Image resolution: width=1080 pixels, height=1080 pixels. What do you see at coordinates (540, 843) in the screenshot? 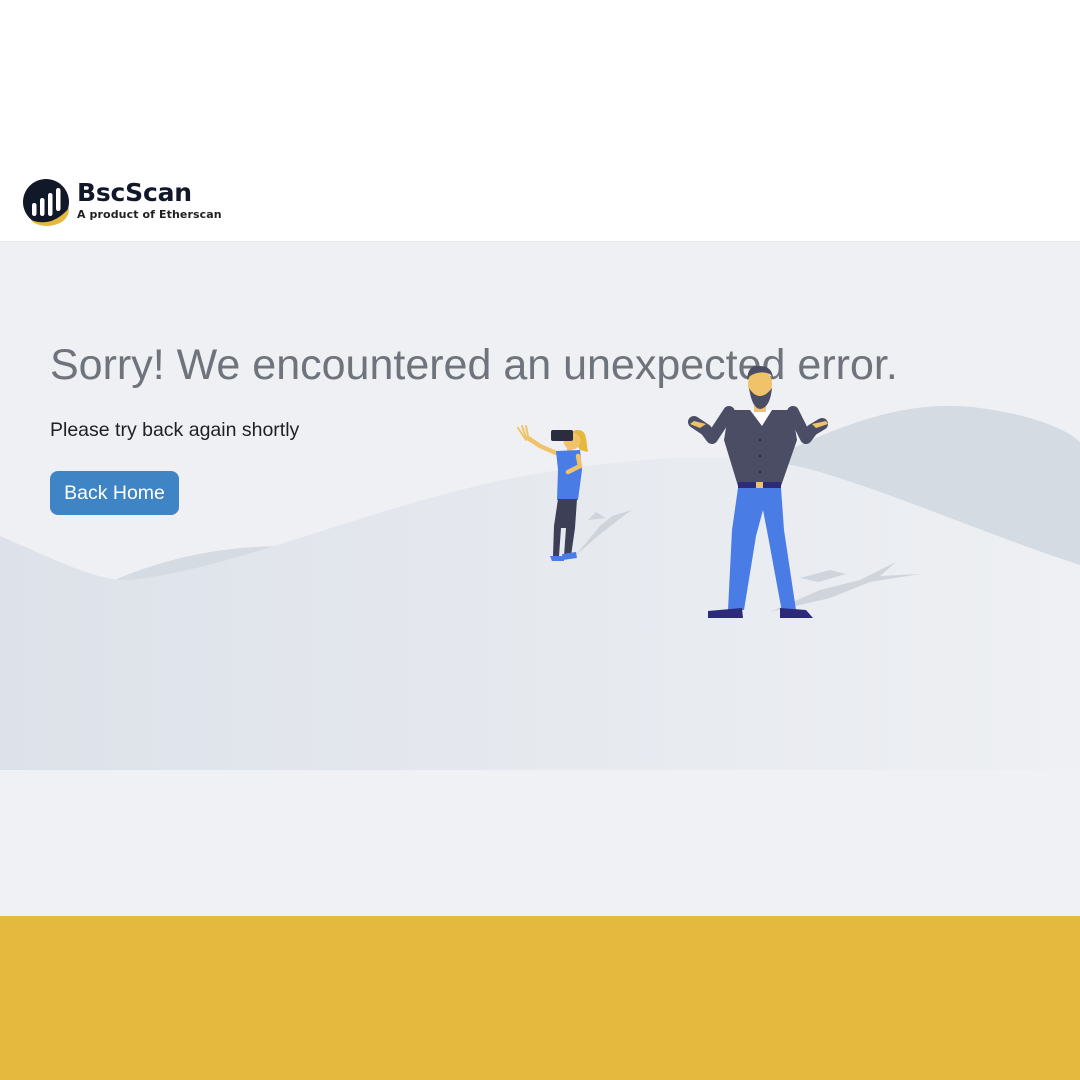
I see `lower-gray-band` at bounding box center [540, 843].